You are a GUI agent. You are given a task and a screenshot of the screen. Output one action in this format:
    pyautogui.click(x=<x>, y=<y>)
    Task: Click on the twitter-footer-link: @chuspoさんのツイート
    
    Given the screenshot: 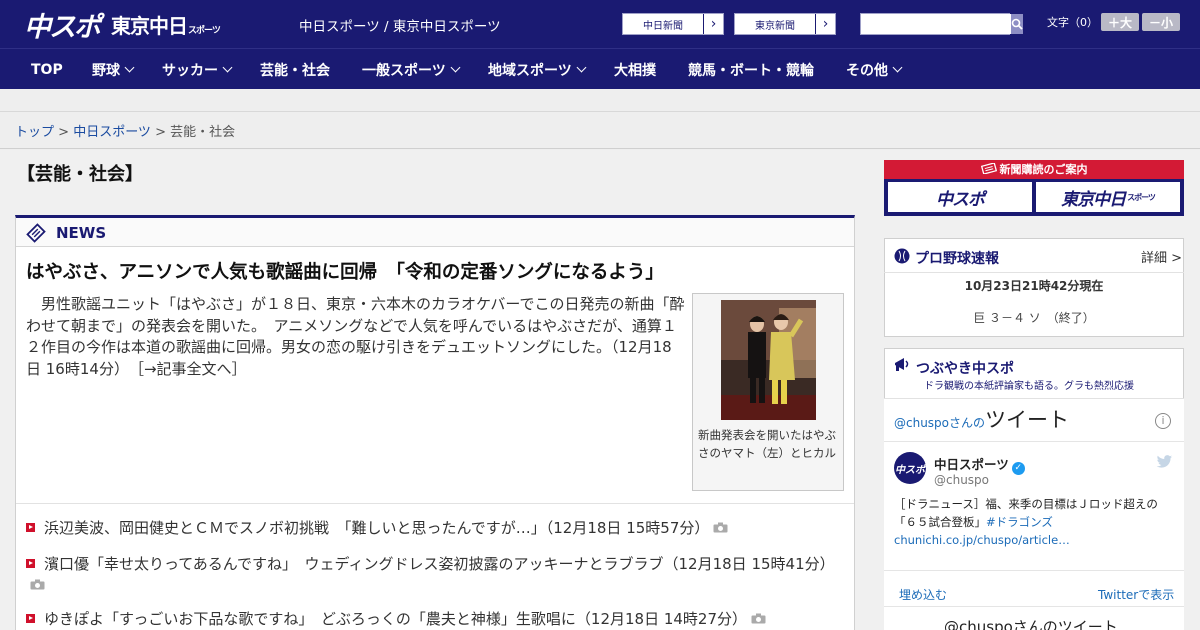 What is the action you would take?
    pyautogui.click(x=1031, y=623)
    